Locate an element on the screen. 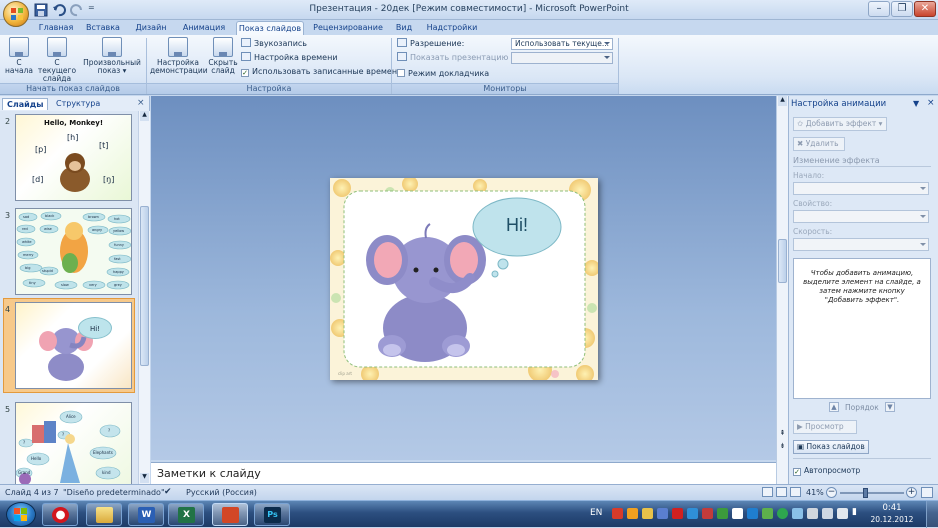 The width and height of the screenshot is (938, 528). taskbar-photoshop: Ps is located at coordinates (272, 514).